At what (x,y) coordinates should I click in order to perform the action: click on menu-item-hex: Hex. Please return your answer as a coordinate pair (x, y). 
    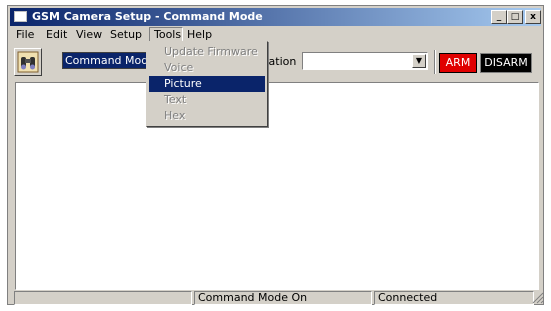
    Looking at the image, I should click on (207, 116).